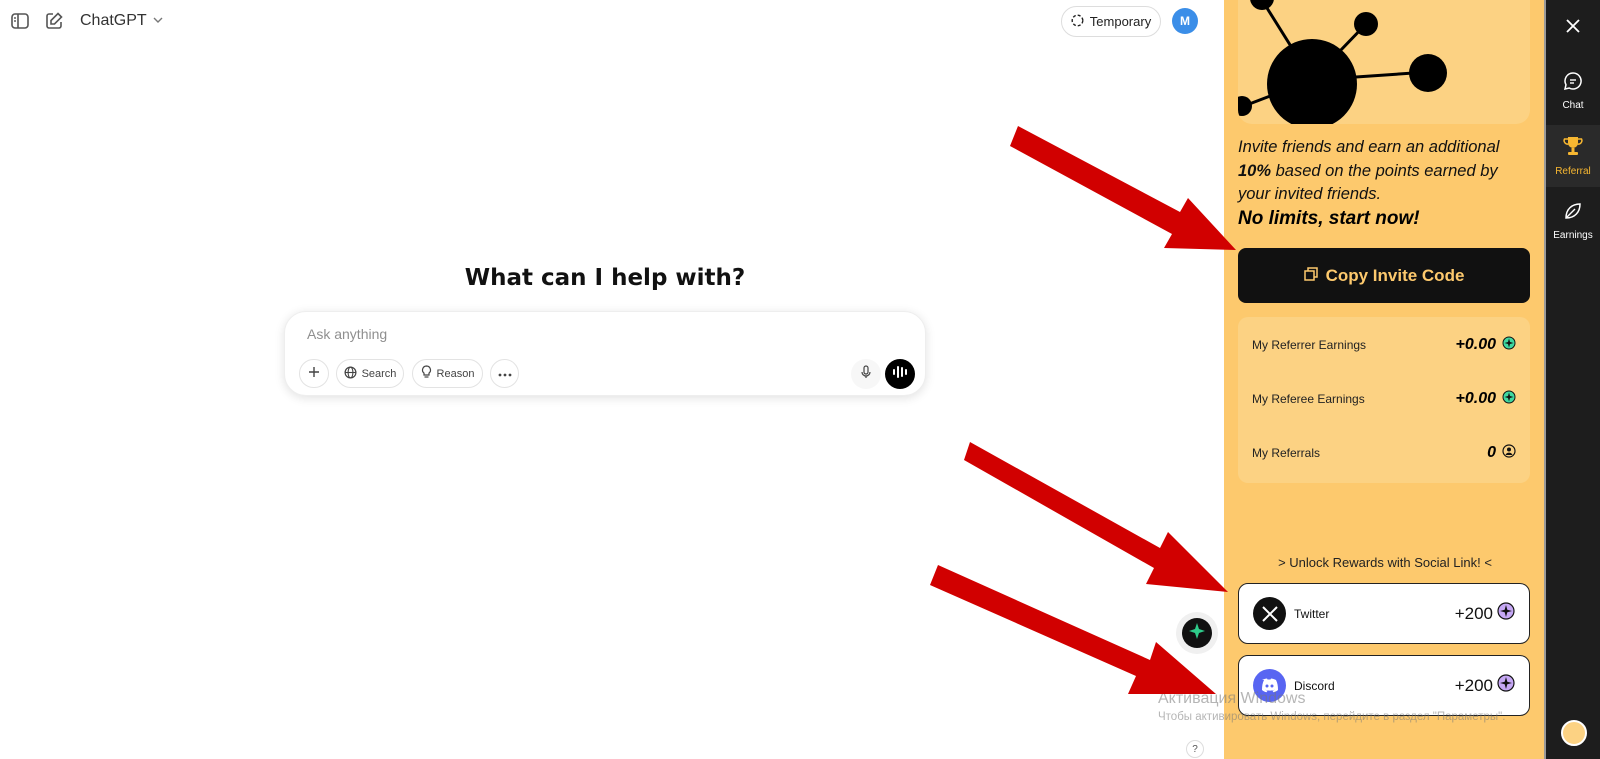 The height and width of the screenshot is (759, 1600). What do you see at coordinates (1384, 453) in the screenshot?
I see `stat-referrals: My Referrals 0` at bounding box center [1384, 453].